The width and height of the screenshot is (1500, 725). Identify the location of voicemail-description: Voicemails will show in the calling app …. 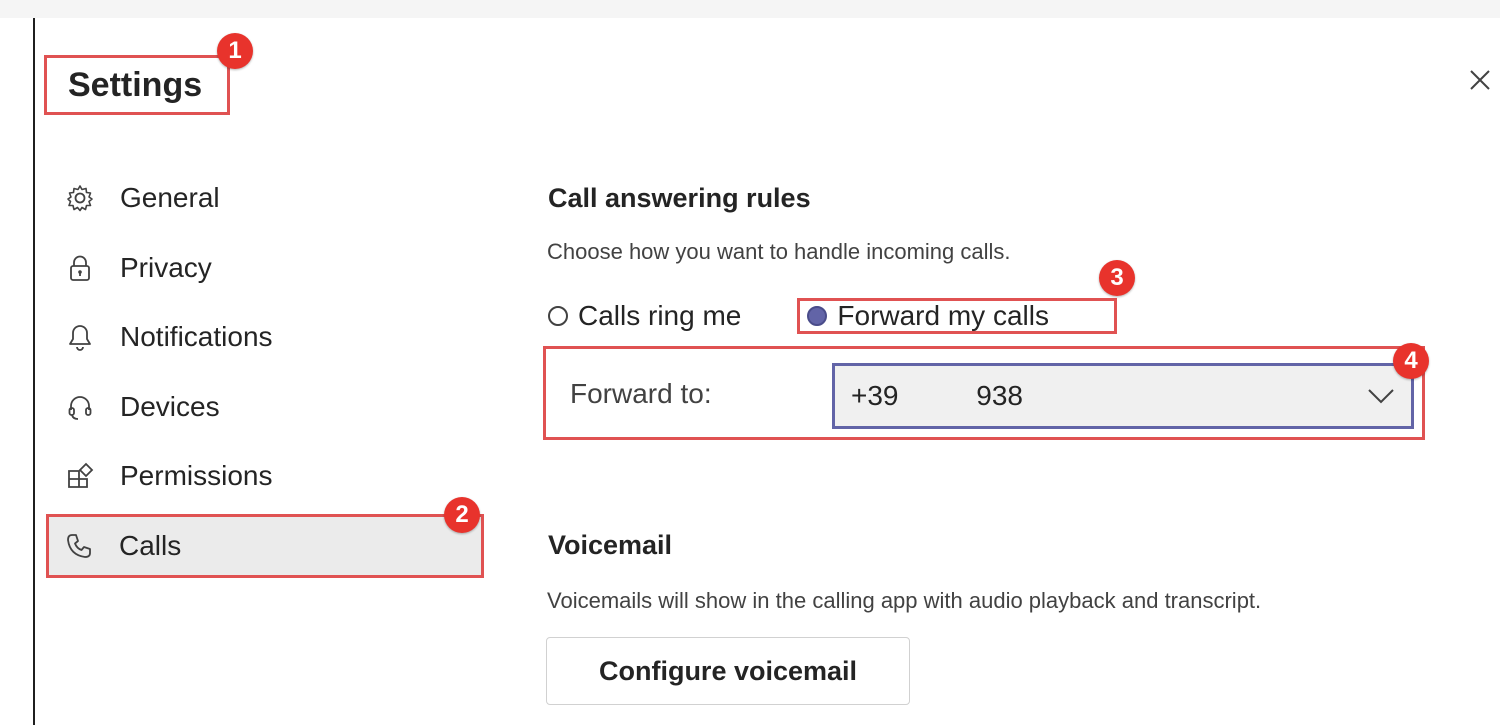
(904, 600).